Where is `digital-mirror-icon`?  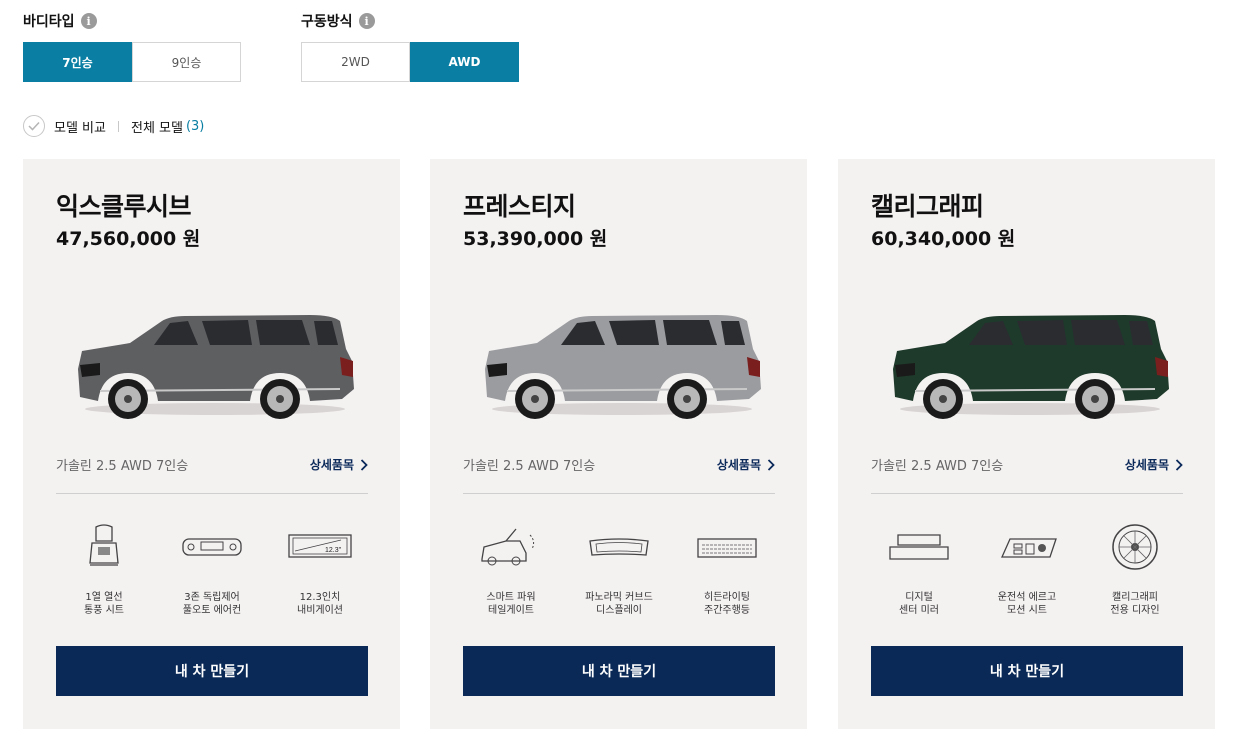 digital-mirror-icon is located at coordinates (919, 549).